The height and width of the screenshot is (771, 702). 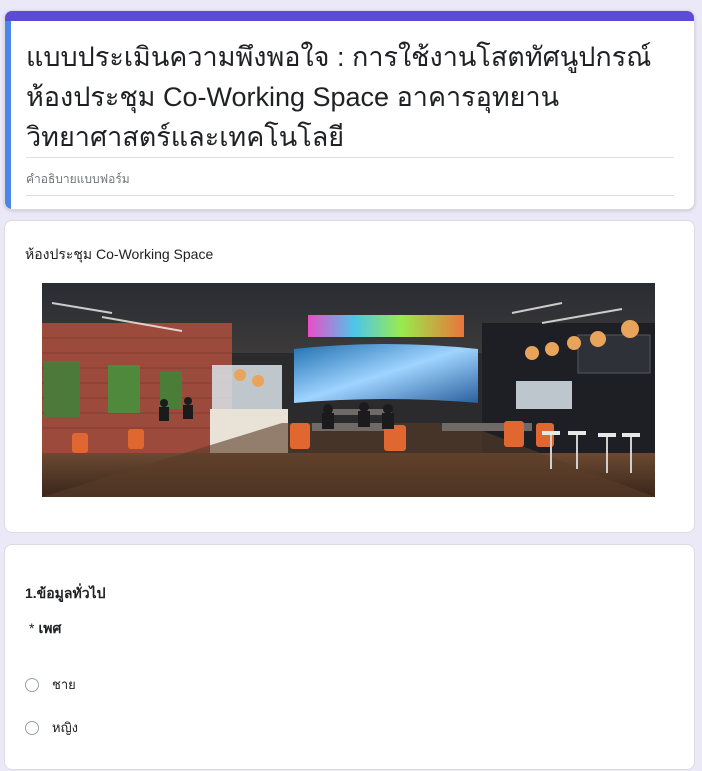 I want to click on option-label: ชาย, so click(x=64, y=684).